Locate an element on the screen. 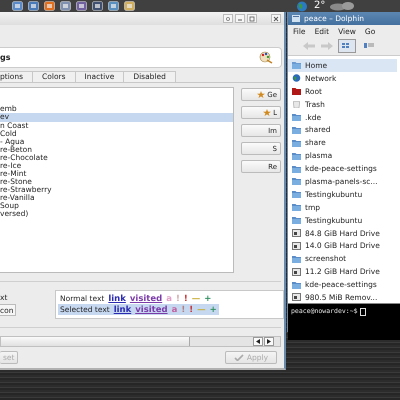  trash-icon is located at coordinates (296, 104).